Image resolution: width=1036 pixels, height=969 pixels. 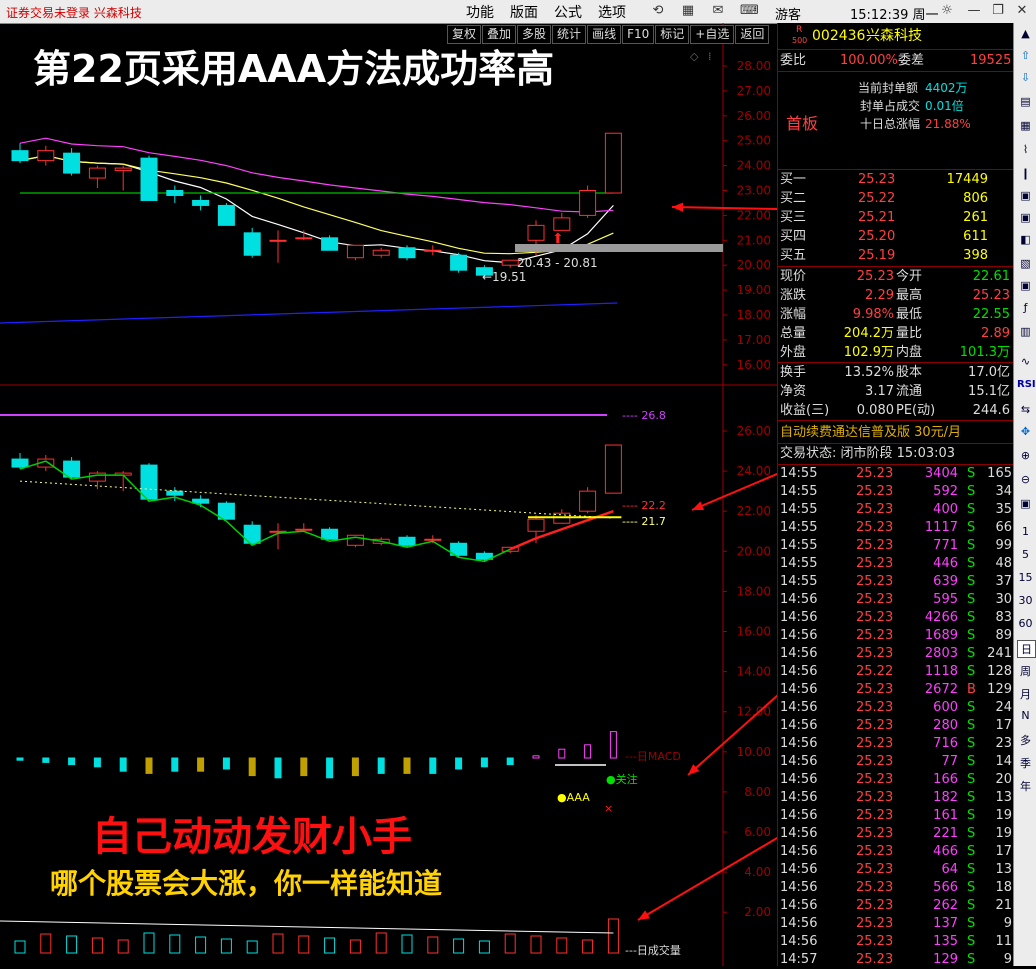 I want to click on toolbar-draw-button: 画线, so click(x=604, y=34).